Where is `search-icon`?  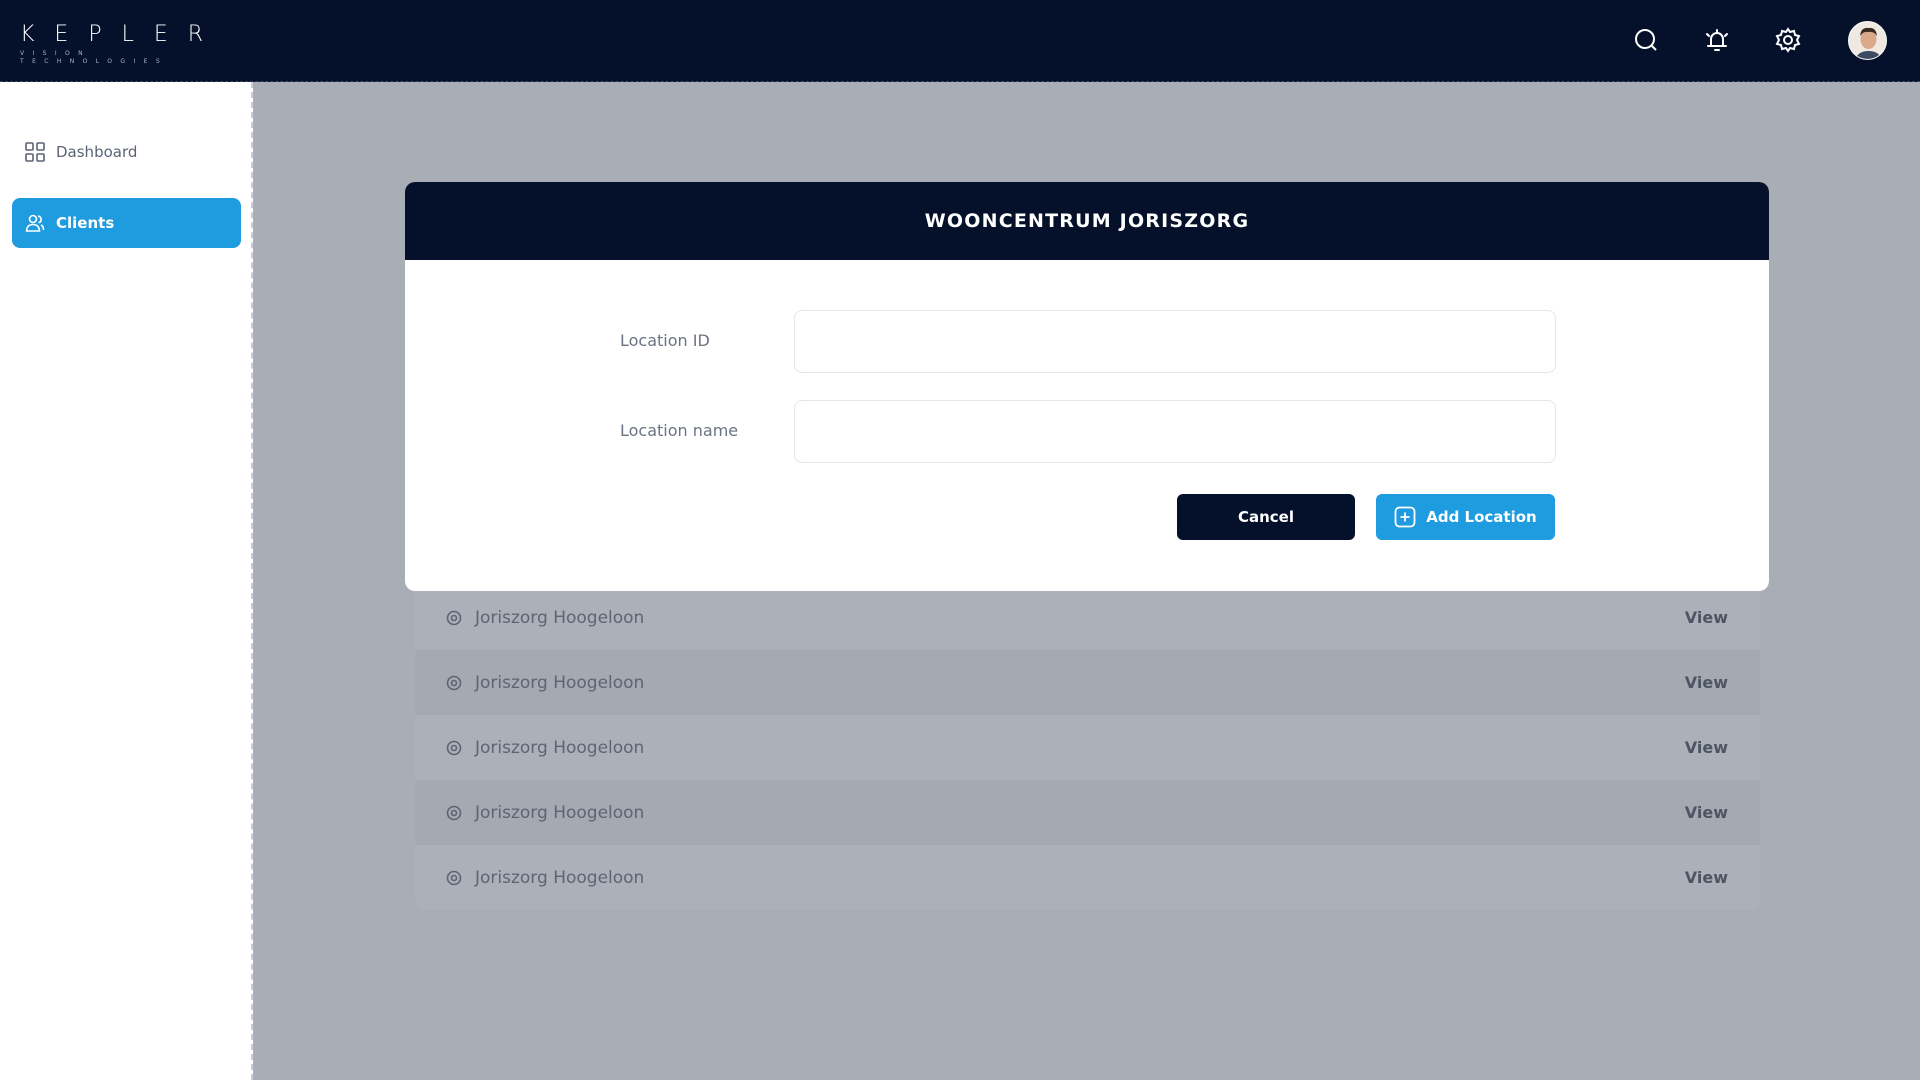 search-icon is located at coordinates (1646, 40).